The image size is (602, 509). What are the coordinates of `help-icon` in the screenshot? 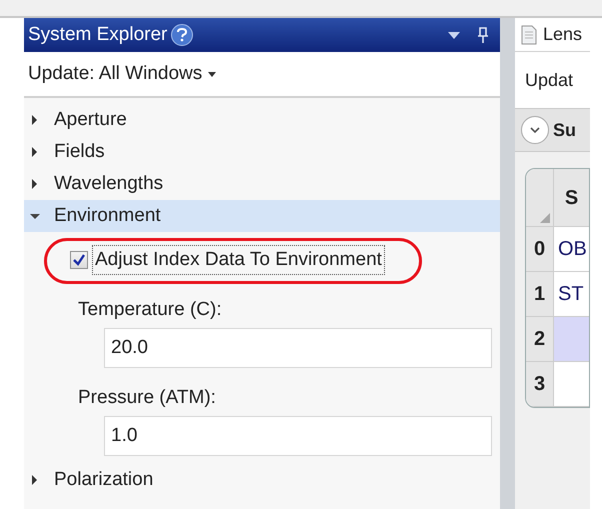 It's located at (182, 35).